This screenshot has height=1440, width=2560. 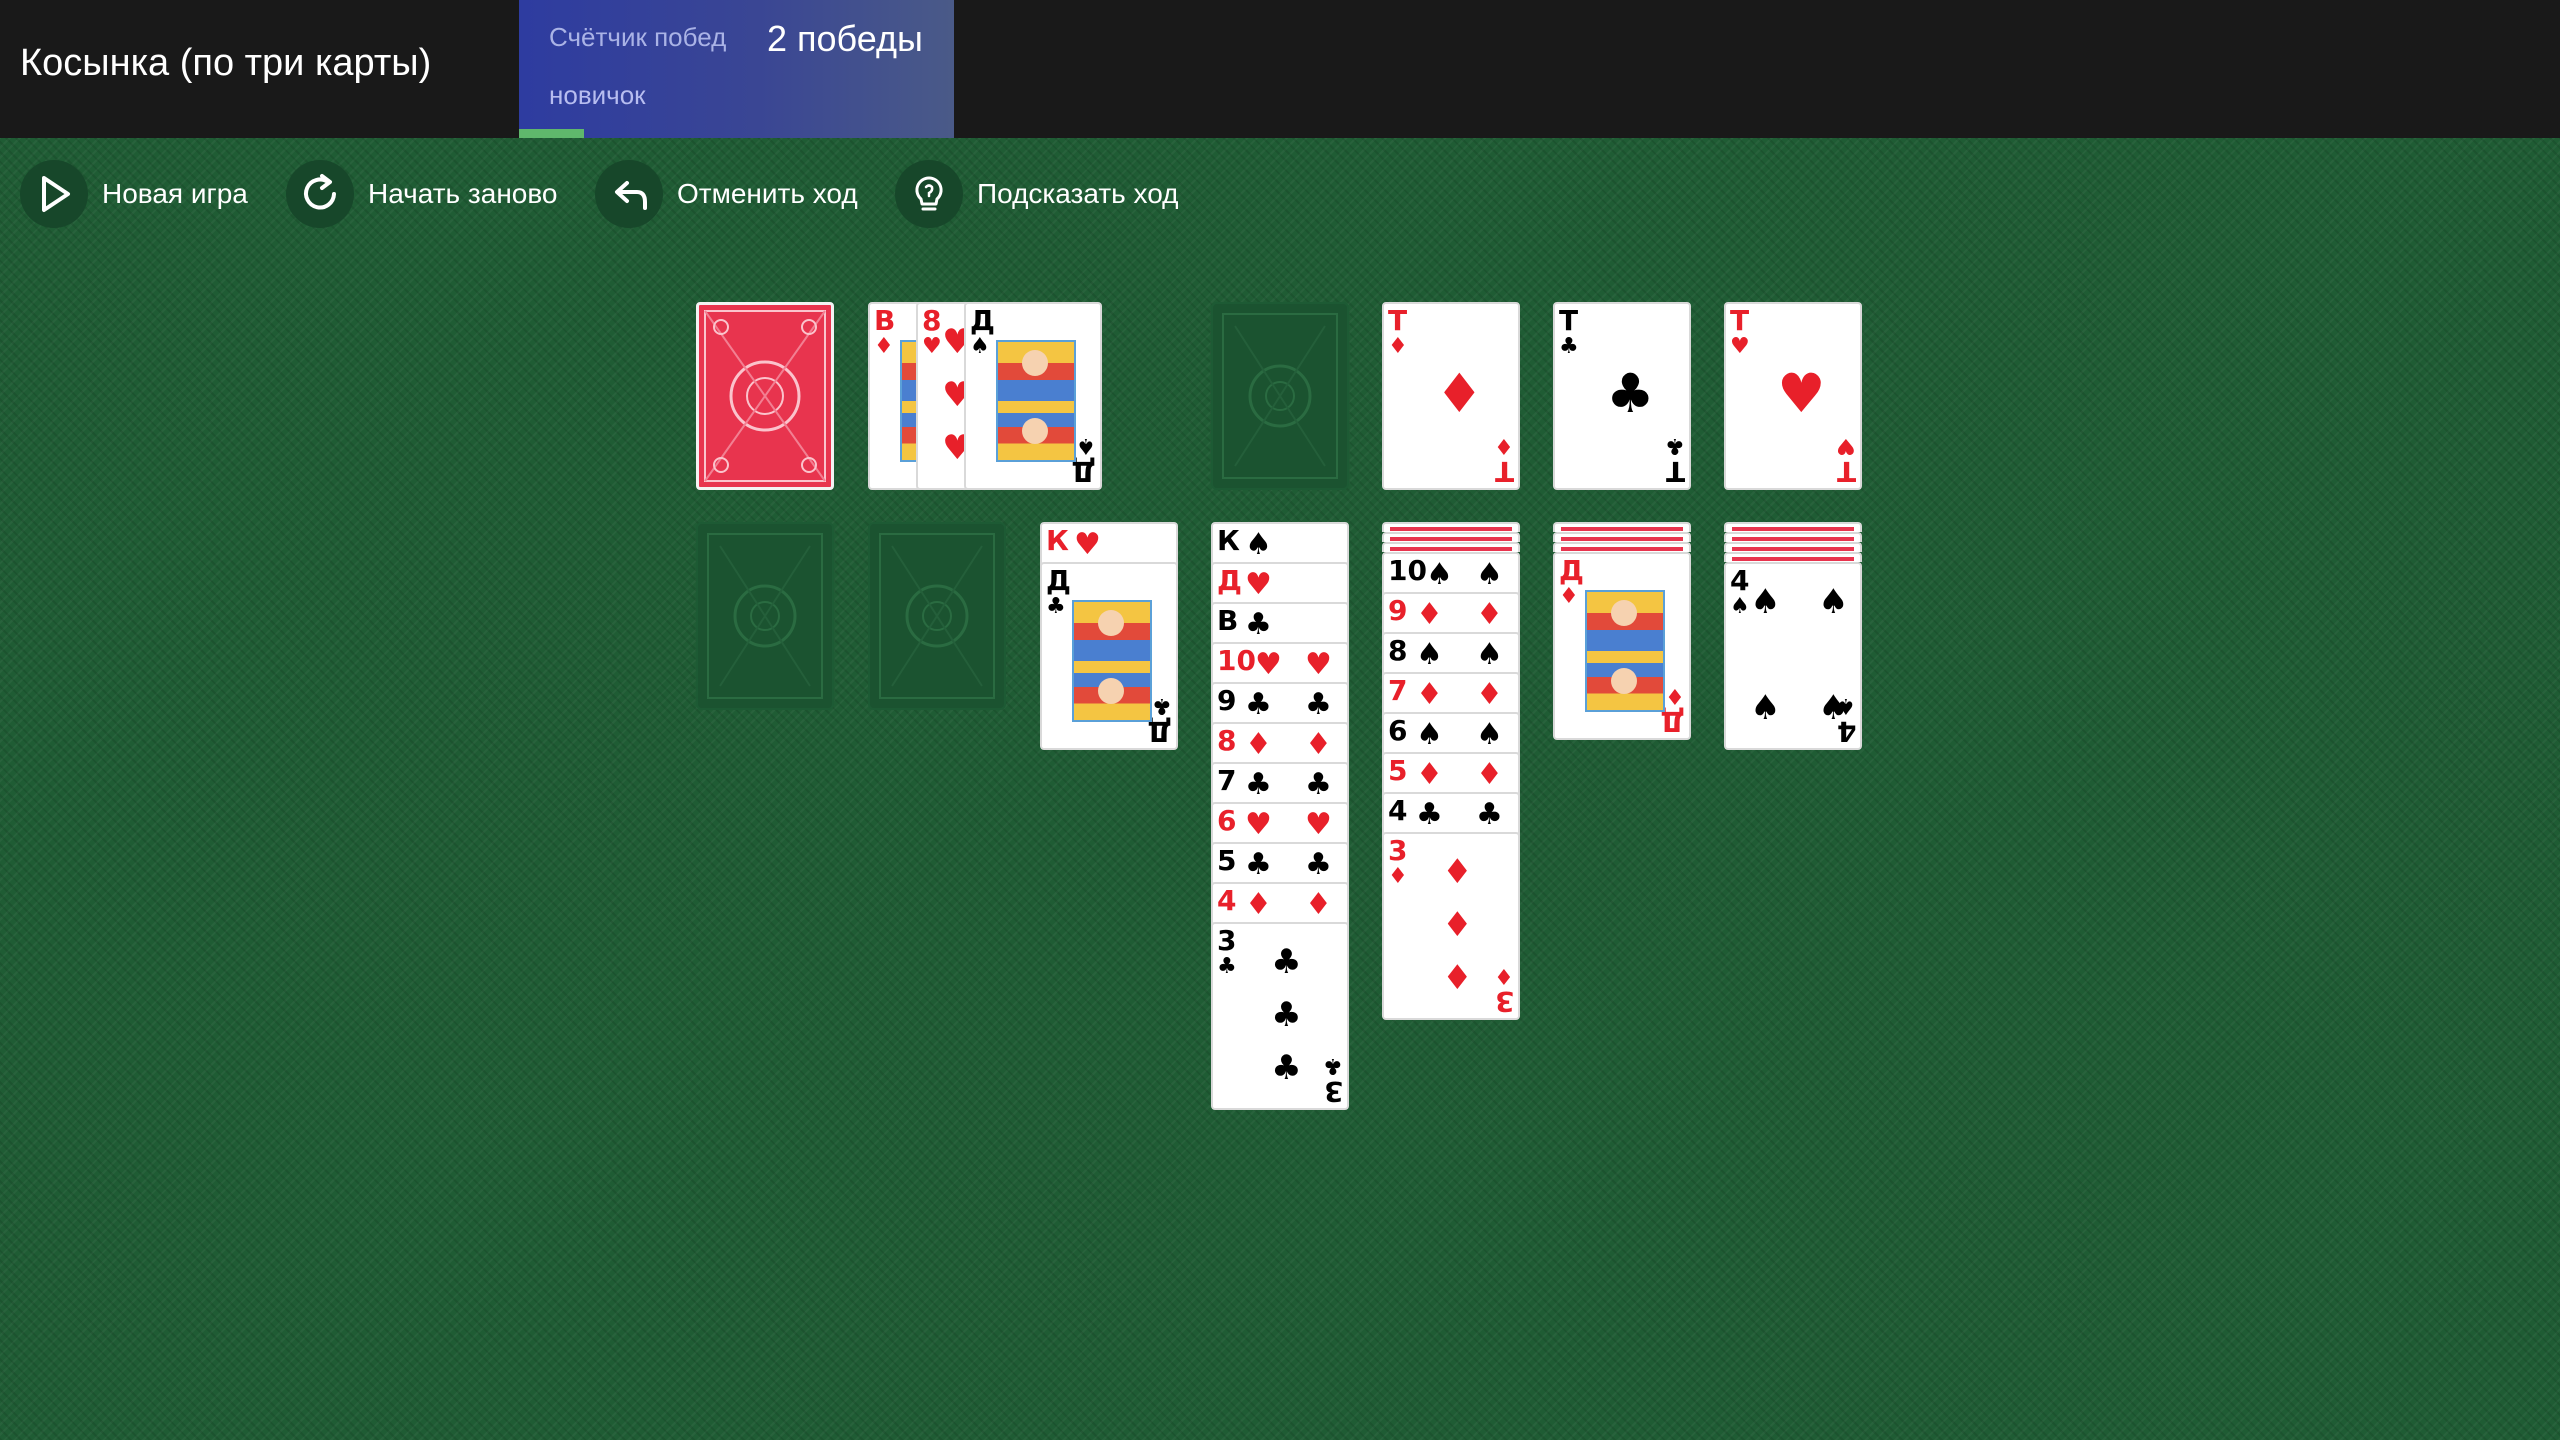 What do you see at coordinates (1793, 656) in the screenshot?
I see `tableau-card: 4 ♠ 4 ♠ ♠ ♠ ♠ ♠` at bounding box center [1793, 656].